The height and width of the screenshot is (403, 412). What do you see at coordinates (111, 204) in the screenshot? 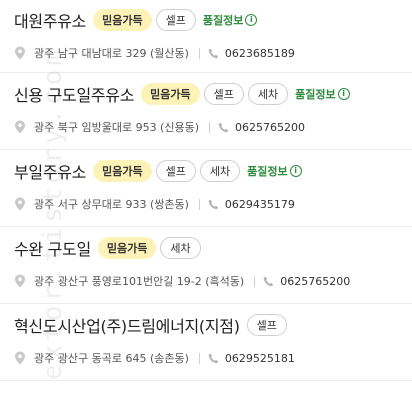
I see `station-address: 광주 서구 상무대로 933 (쌍촌동)` at bounding box center [111, 204].